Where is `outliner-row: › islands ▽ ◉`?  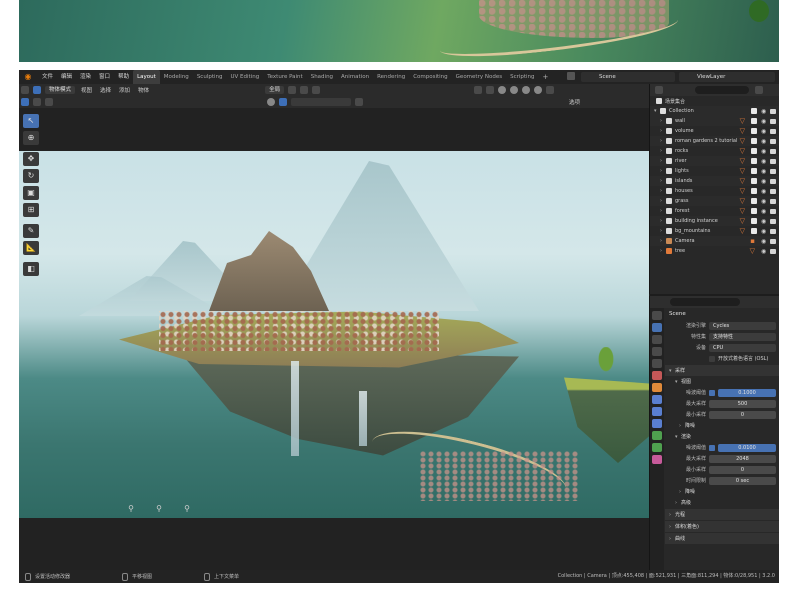
outliner-row: › islands ▽ ◉ is located at coordinates (714, 181).